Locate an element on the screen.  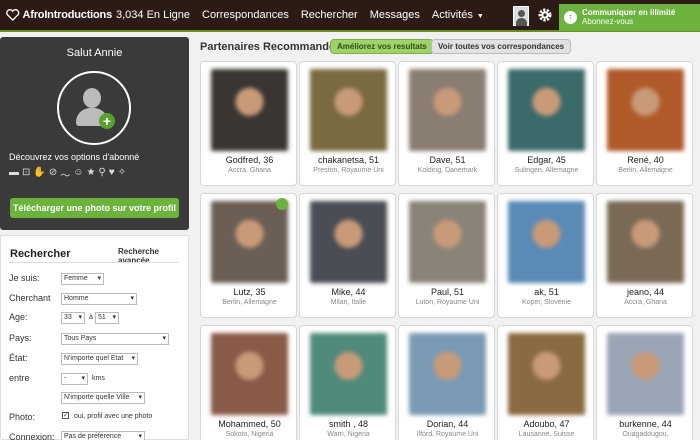
profile-name: Mike, 44 is located at coordinates (348, 292).